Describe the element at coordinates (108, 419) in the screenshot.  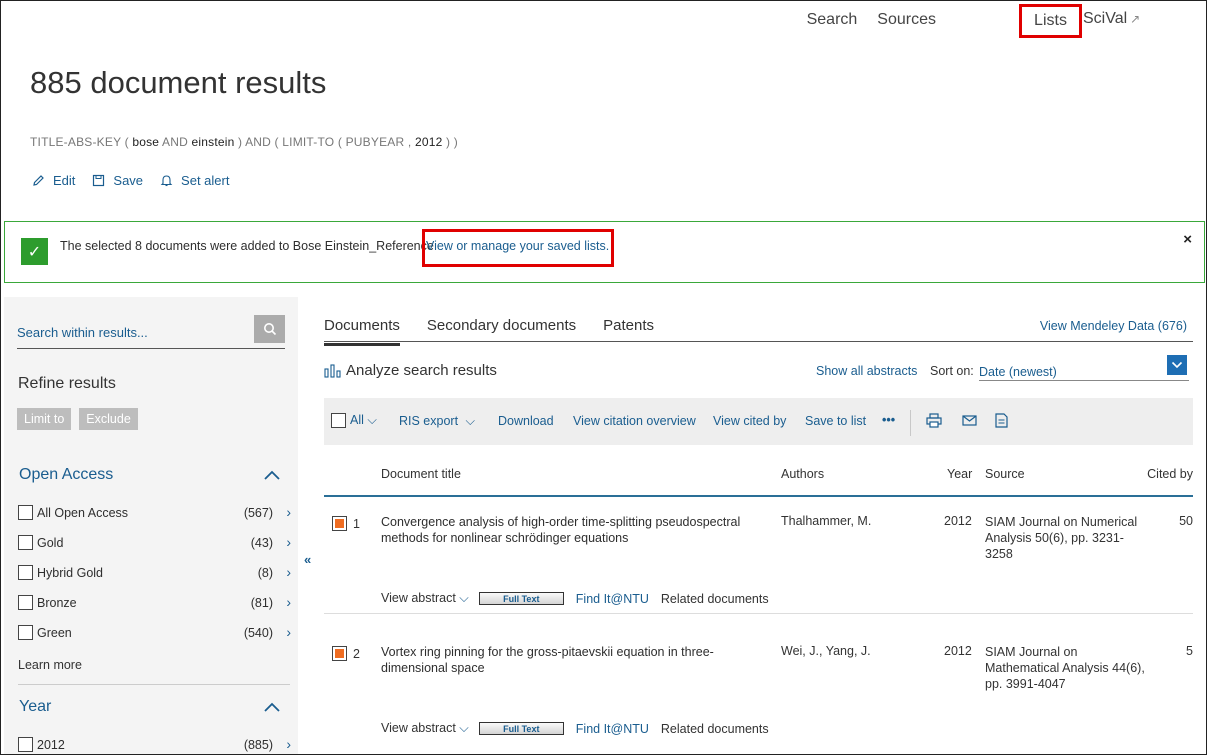
I see `exclude-button: Exclude` at that location.